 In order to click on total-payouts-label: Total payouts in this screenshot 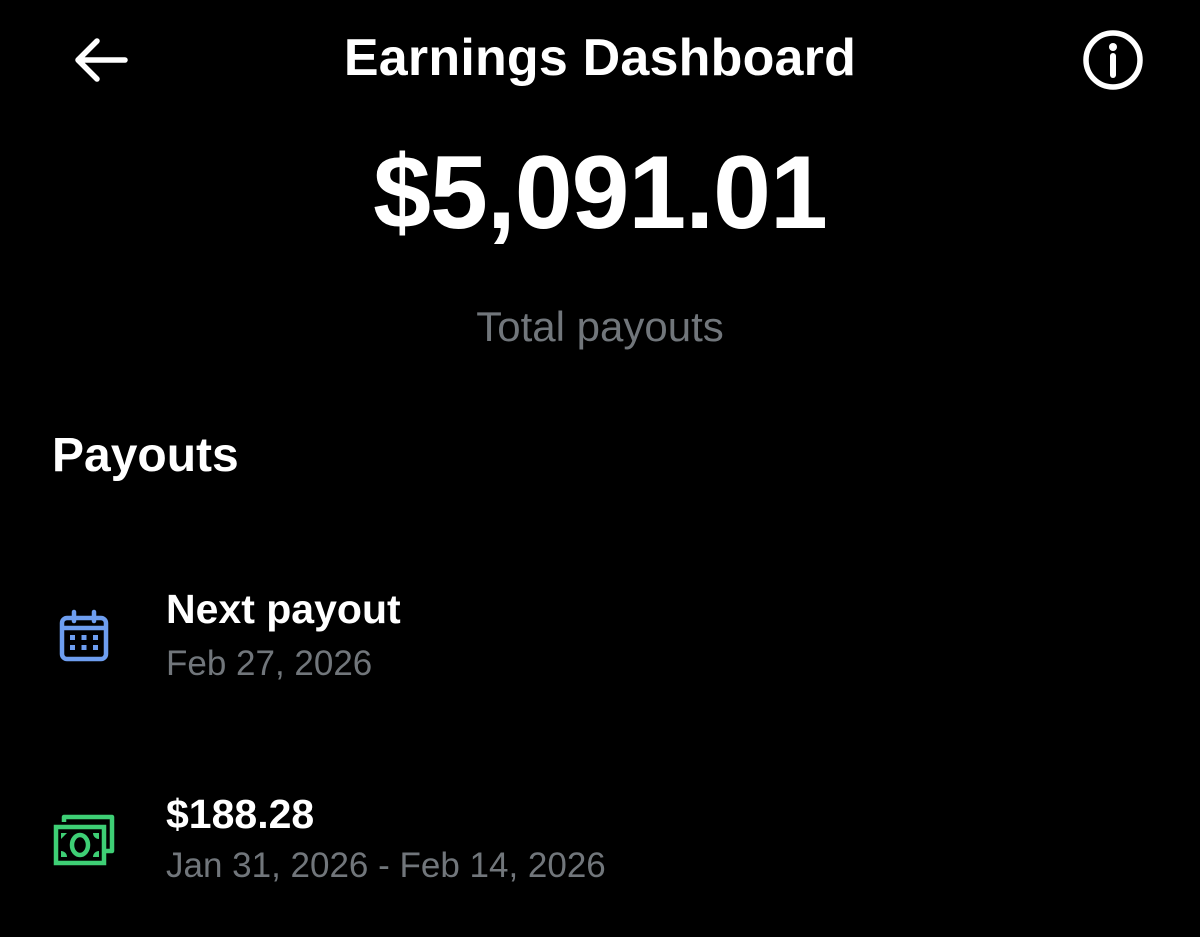, I will do `click(600, 326)`.